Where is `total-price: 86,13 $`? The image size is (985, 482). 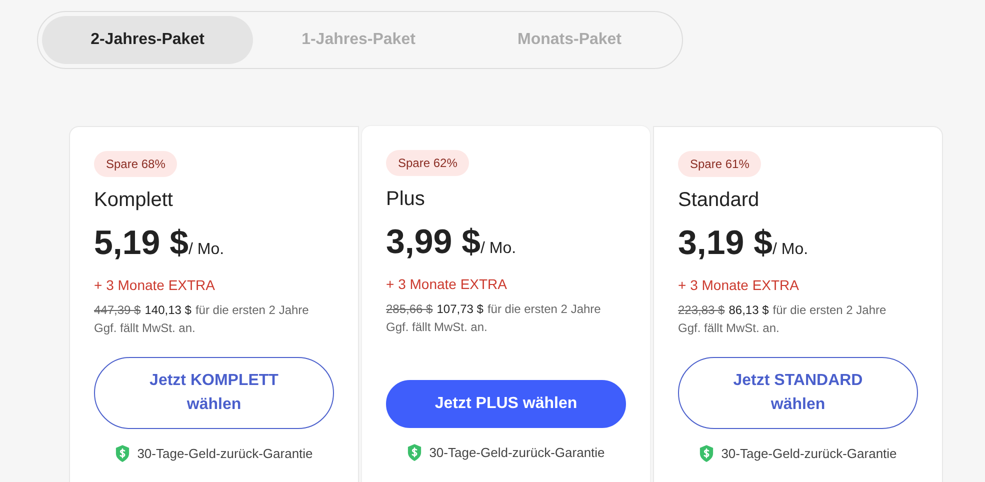
total-price: 86,13 $ is located at coordinates (748, 310).